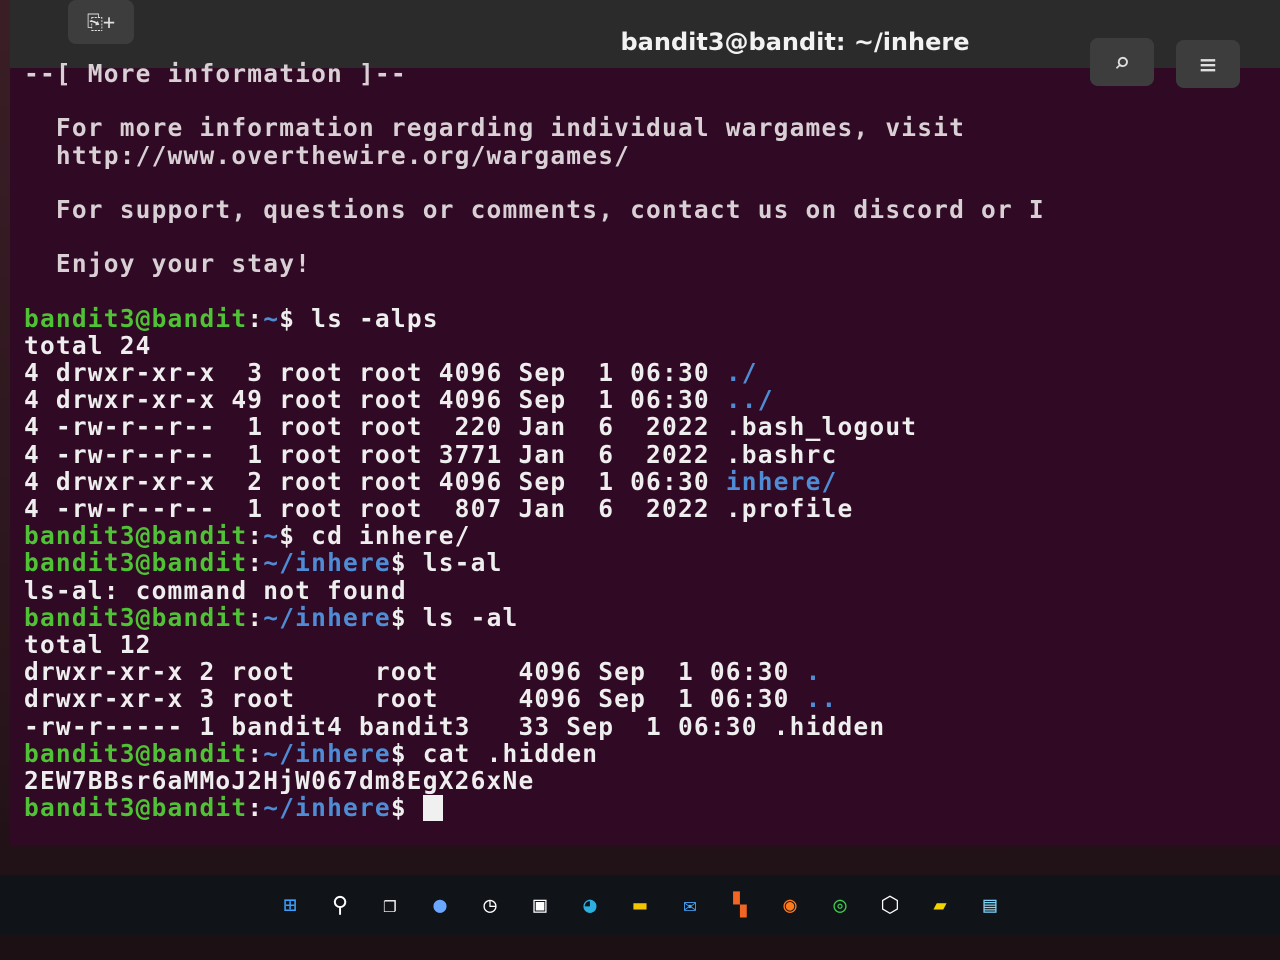  Describe the element at coordinates (652, 345) in the screenshot. I see `output-line: total 24` at that location.